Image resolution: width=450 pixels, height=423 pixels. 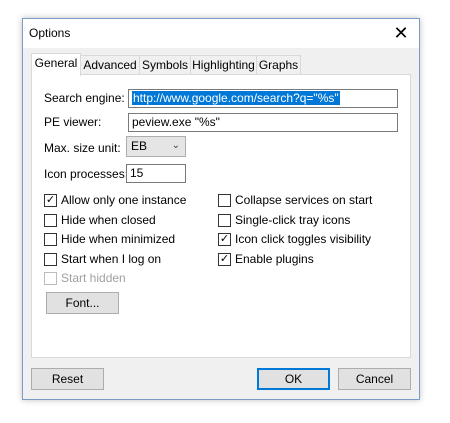 I want to click on search-engine-value: http://www.google.com/search?q="%s", so click(x=236, y=98).